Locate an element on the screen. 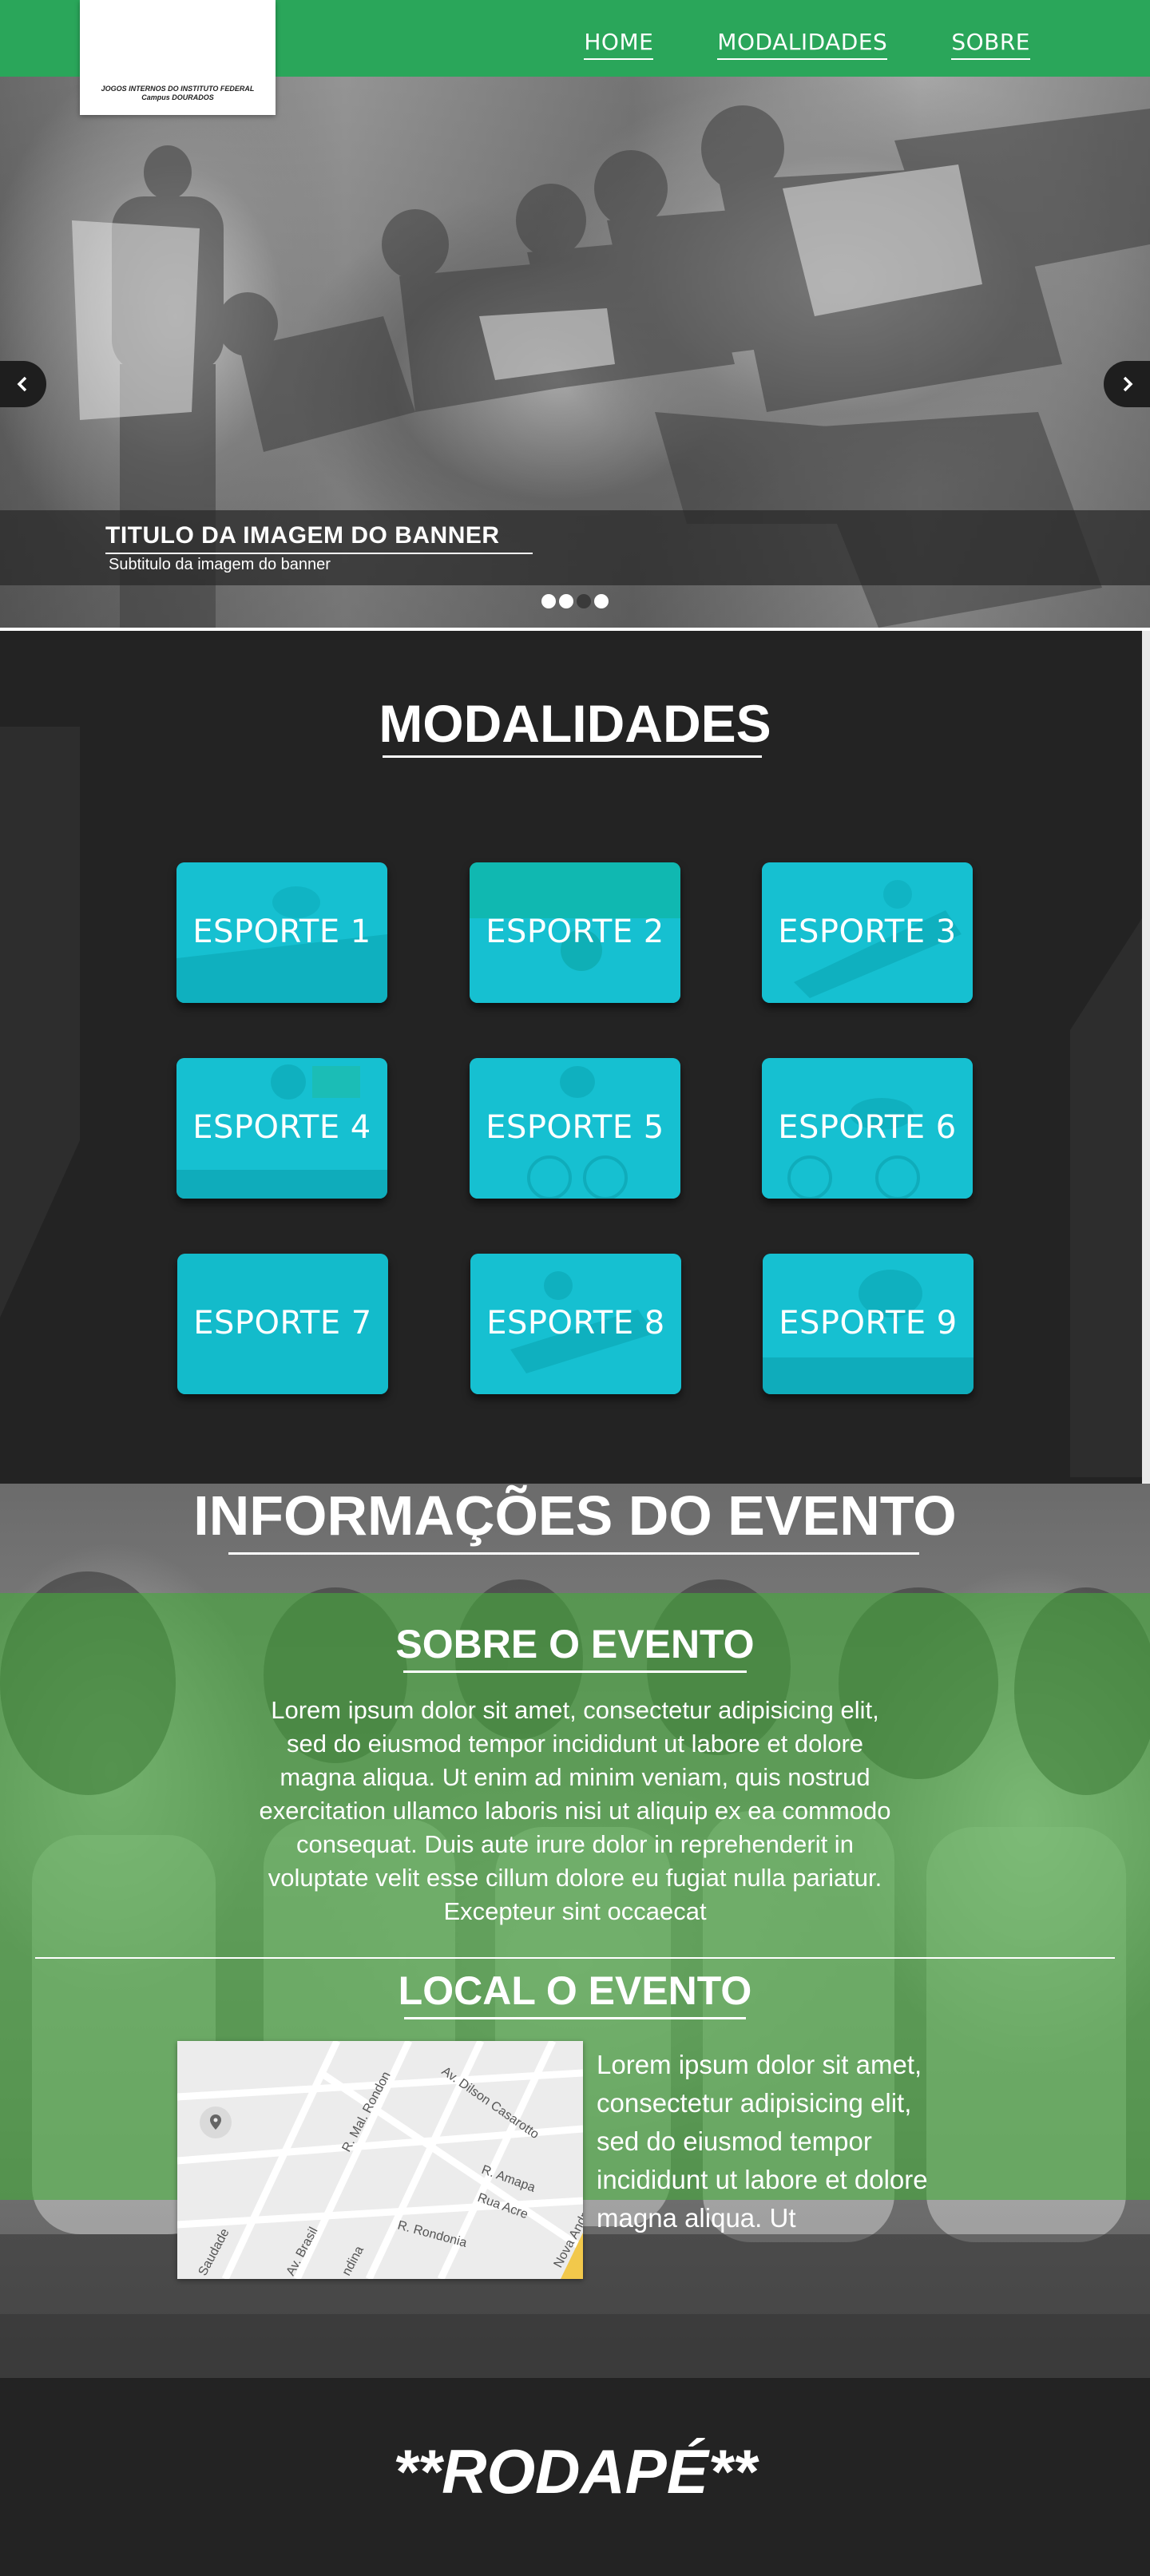 The width and height of the screenshot is (1150, 2576). banner-title-underline is located at coordinates (319, 553).